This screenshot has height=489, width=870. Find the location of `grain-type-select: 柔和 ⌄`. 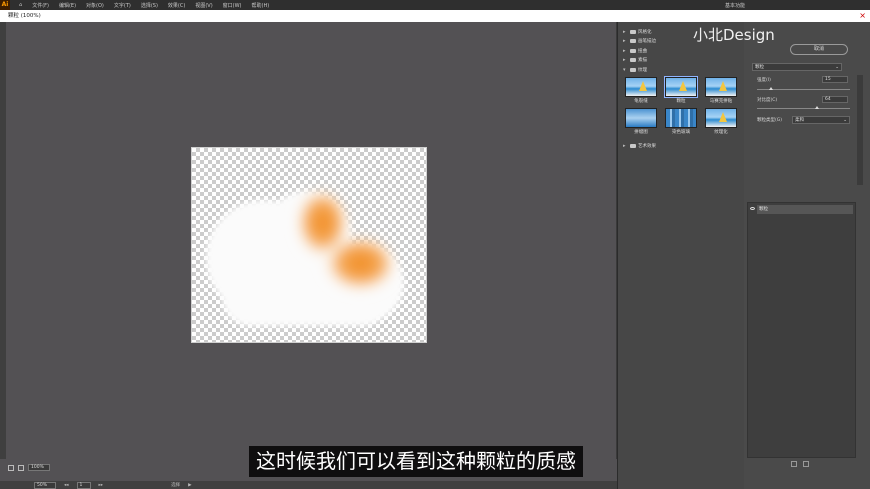

grain-type-select: 柔和 ⌄ is located at coordinates (821, 120).